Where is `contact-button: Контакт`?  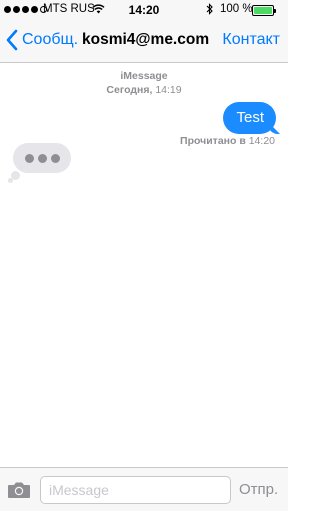 contact-button: Контакт is located at coordinates (251, 40).